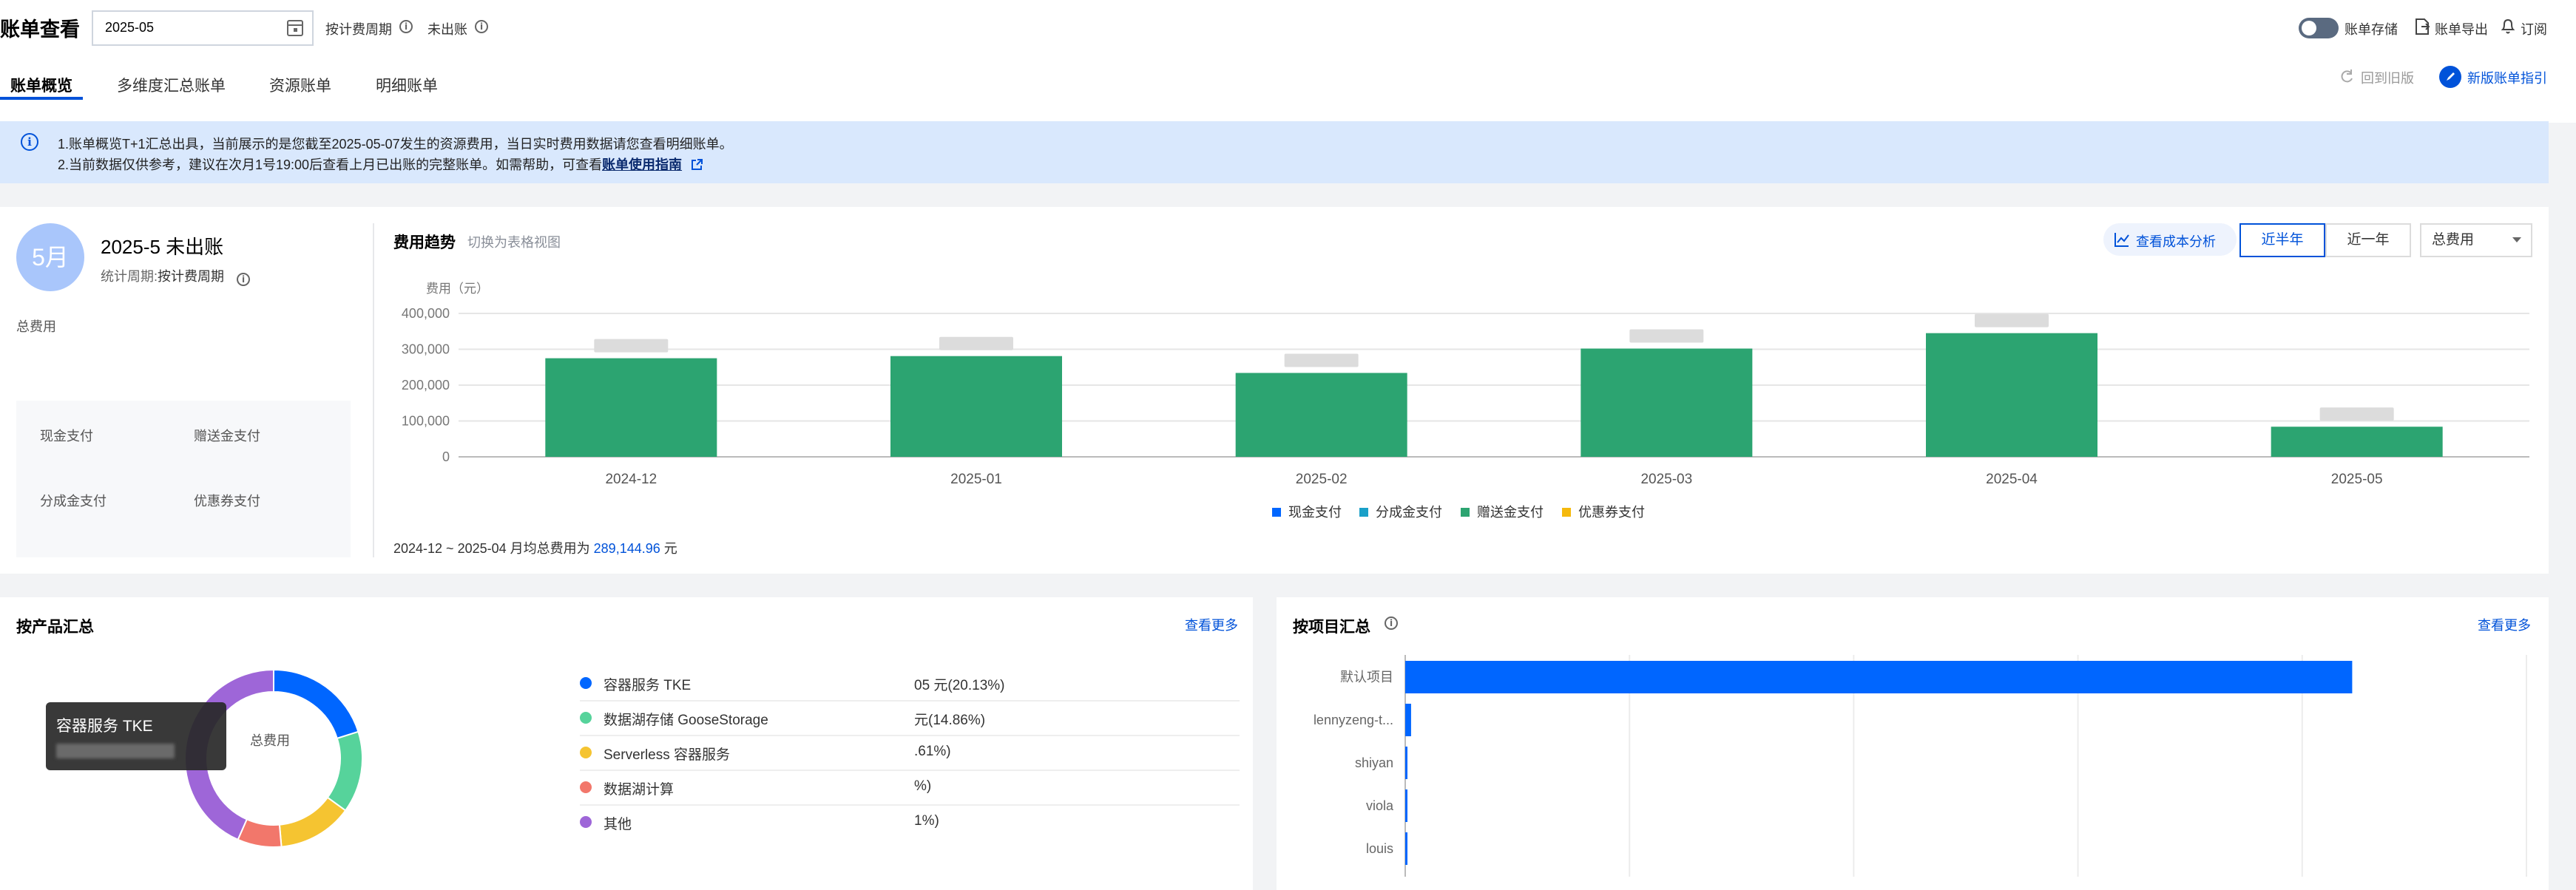 The image size is (2576, 890). I want to click on calendar-icon, so click(295, 28).